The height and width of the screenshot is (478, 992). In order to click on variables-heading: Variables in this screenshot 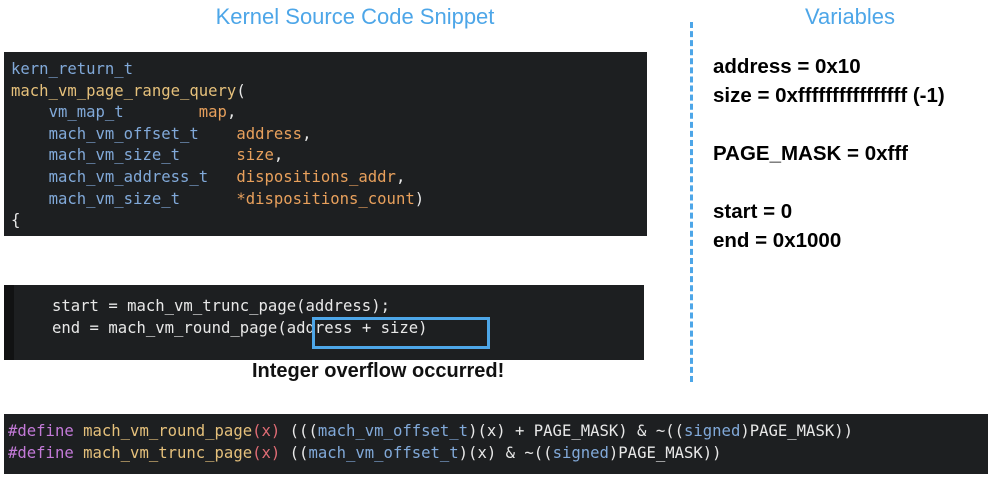, I will do `click(850, 16)`.